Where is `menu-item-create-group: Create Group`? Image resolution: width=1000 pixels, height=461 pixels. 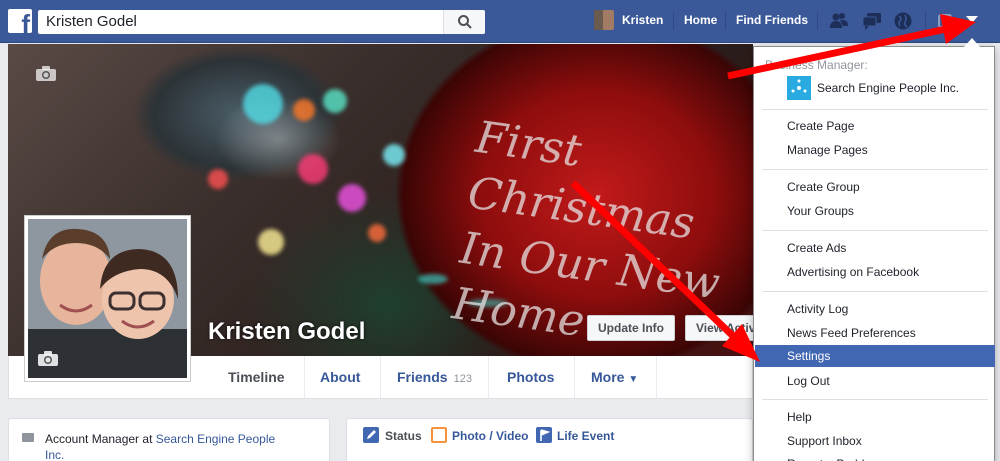
menu-item-create-group: Create Group is located at coordinates (875, 187).